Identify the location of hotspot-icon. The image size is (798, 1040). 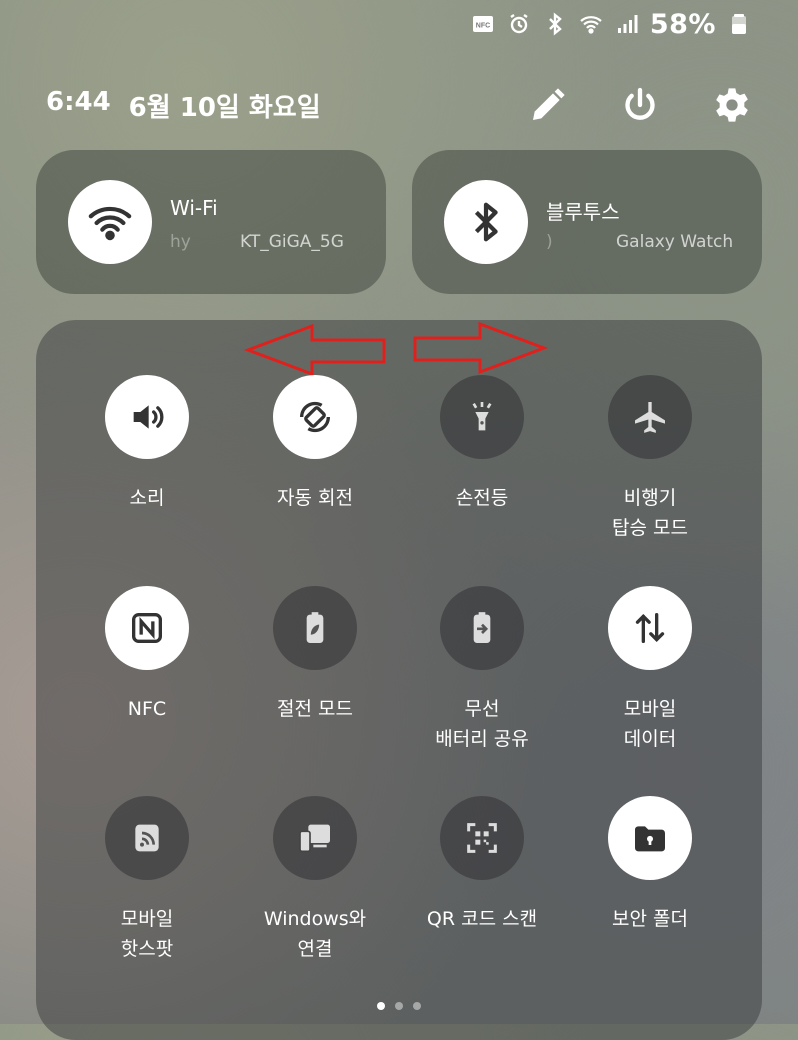
(147, 838).